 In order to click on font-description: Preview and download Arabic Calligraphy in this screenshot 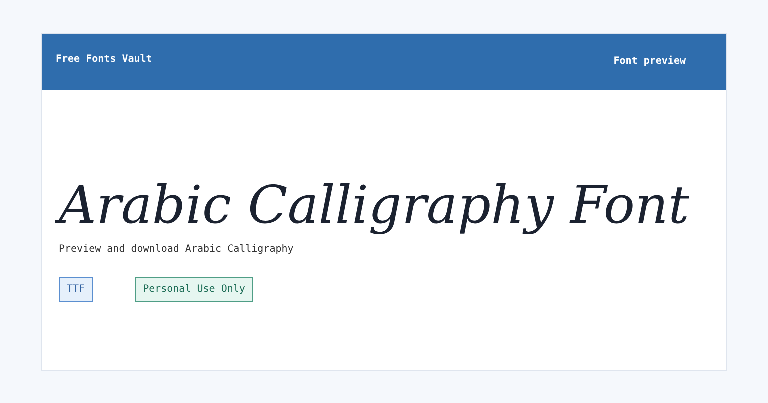, I will do `click(177, 250)`.